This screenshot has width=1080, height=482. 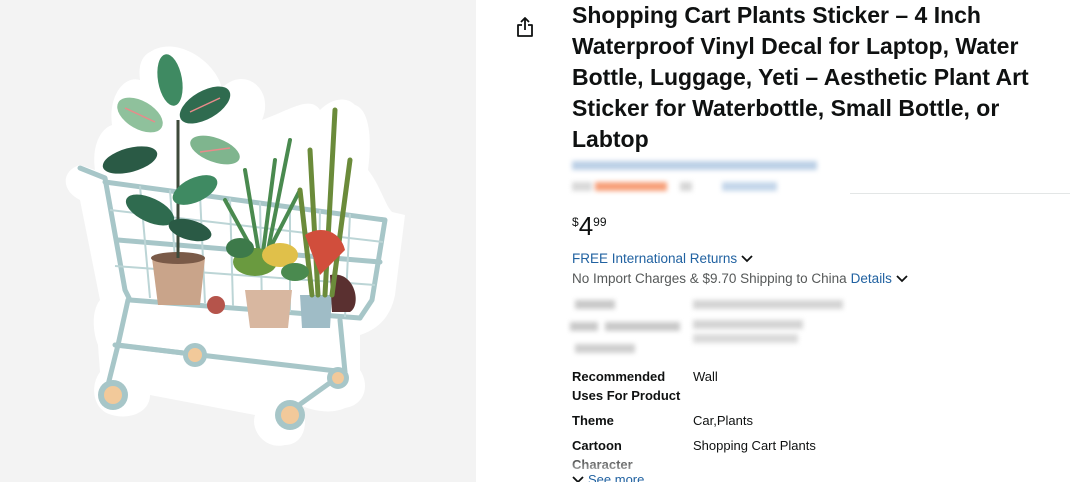 I want to click on spec-label-recommended-uses: Recommended Uses For Product, so click(x=626, y=386).